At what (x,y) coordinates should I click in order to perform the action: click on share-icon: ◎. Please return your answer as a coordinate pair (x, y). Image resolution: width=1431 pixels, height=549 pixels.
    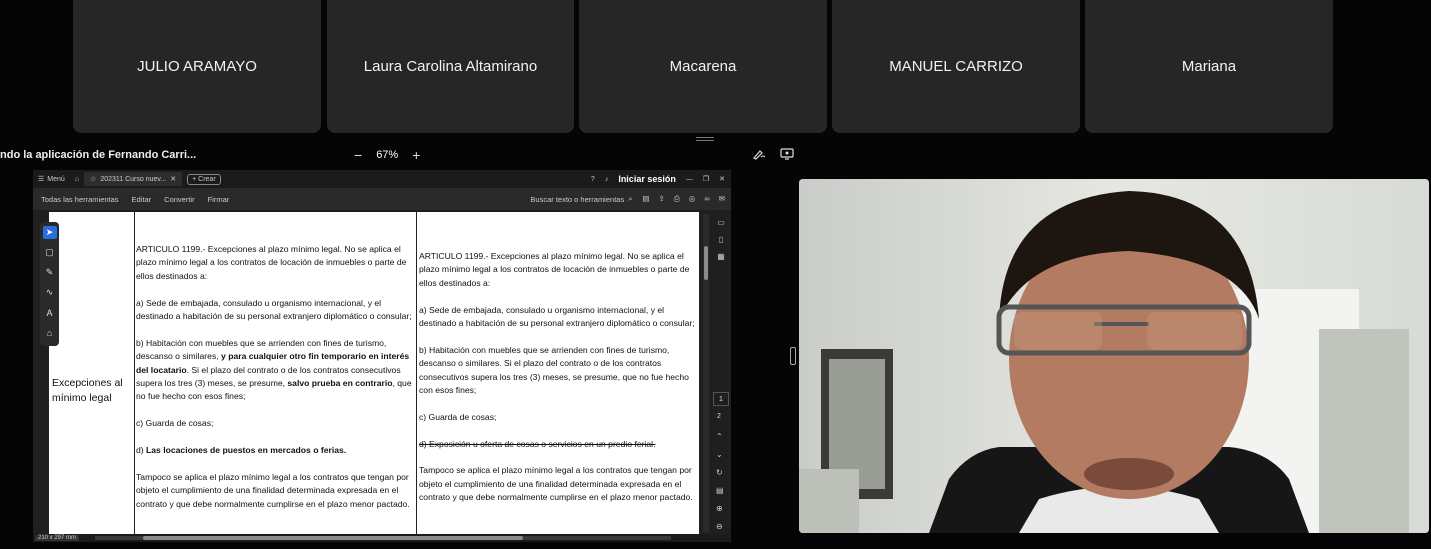
    Looking at the image, I should click on (692, 199).